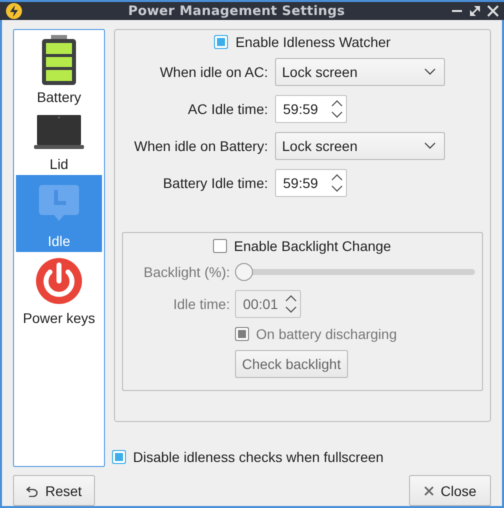 Image resolution: width=504 pixels, height=508 pixels. What do you see at coordinates (475, 11) in the screenshot?
I see `maximize-icon` at bounding box center [475, 11].